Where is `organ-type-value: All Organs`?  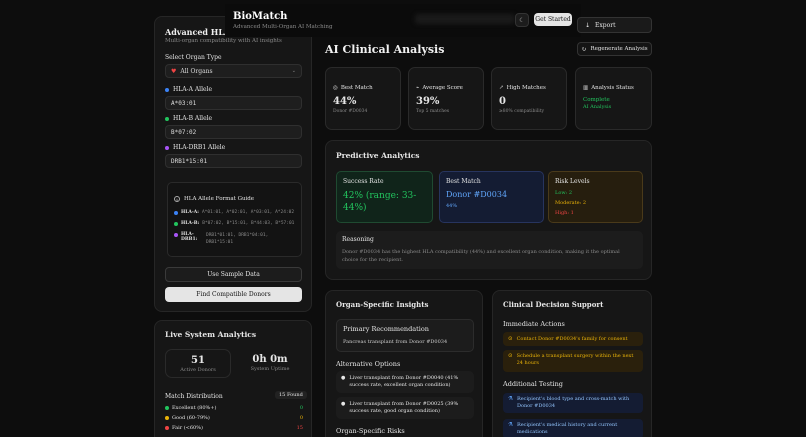
organ-type-value: All Organs is located at coordinates (196, 71).